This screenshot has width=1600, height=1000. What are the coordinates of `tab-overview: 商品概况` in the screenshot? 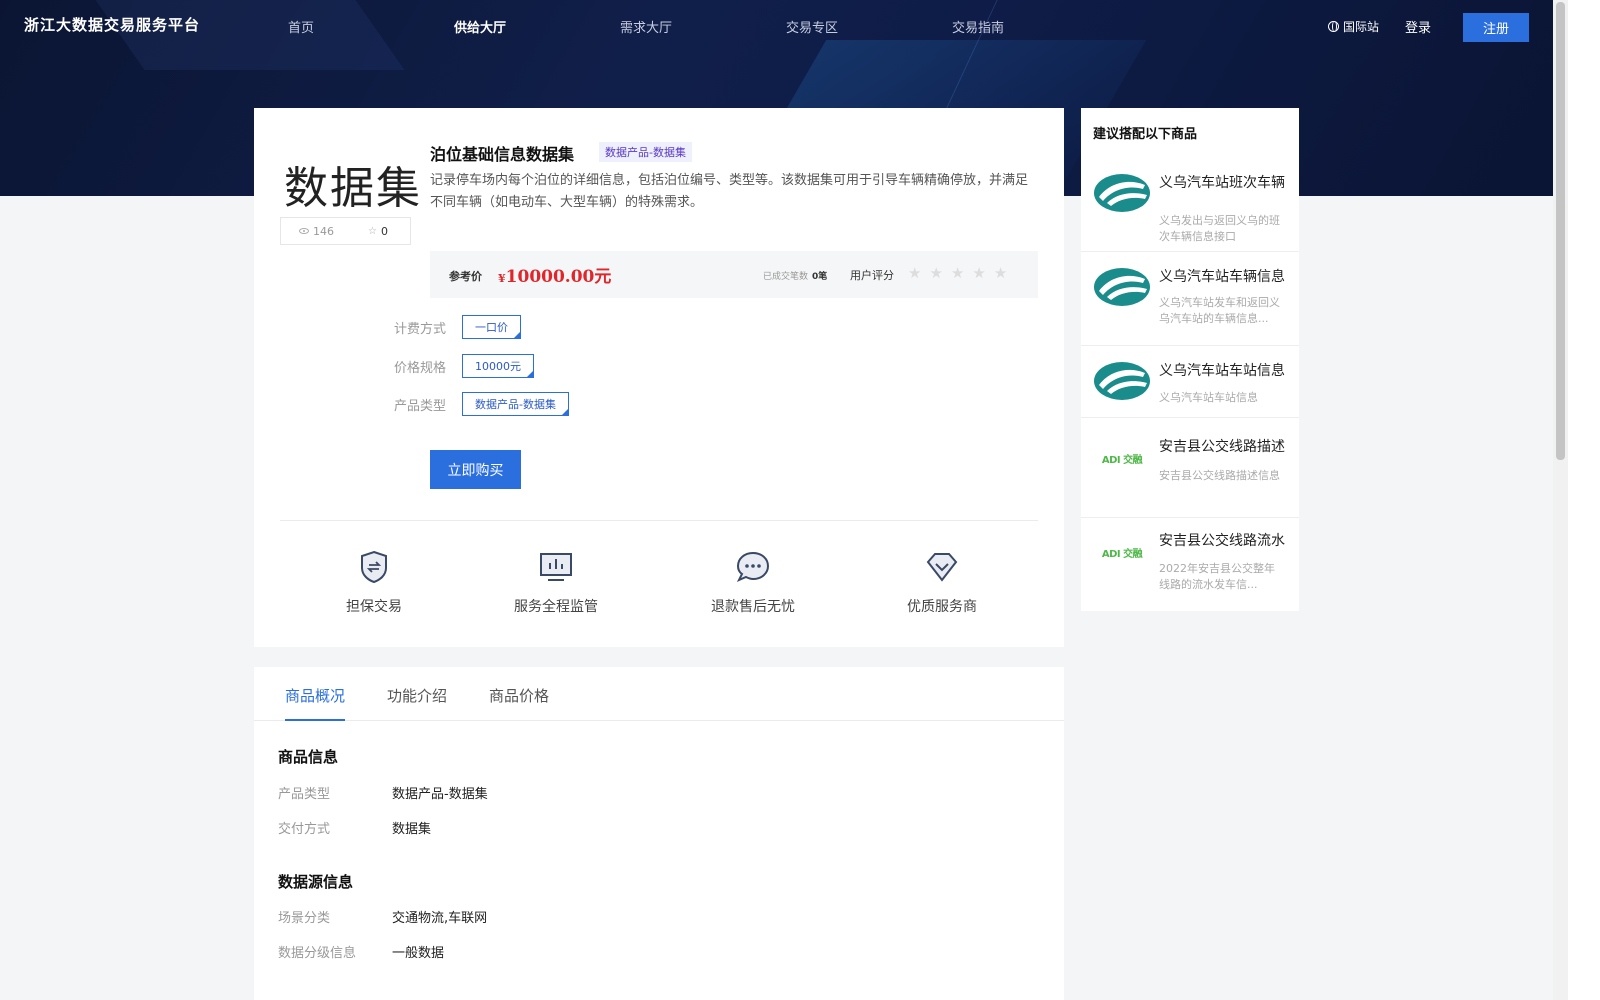 It's located at (315, 703).